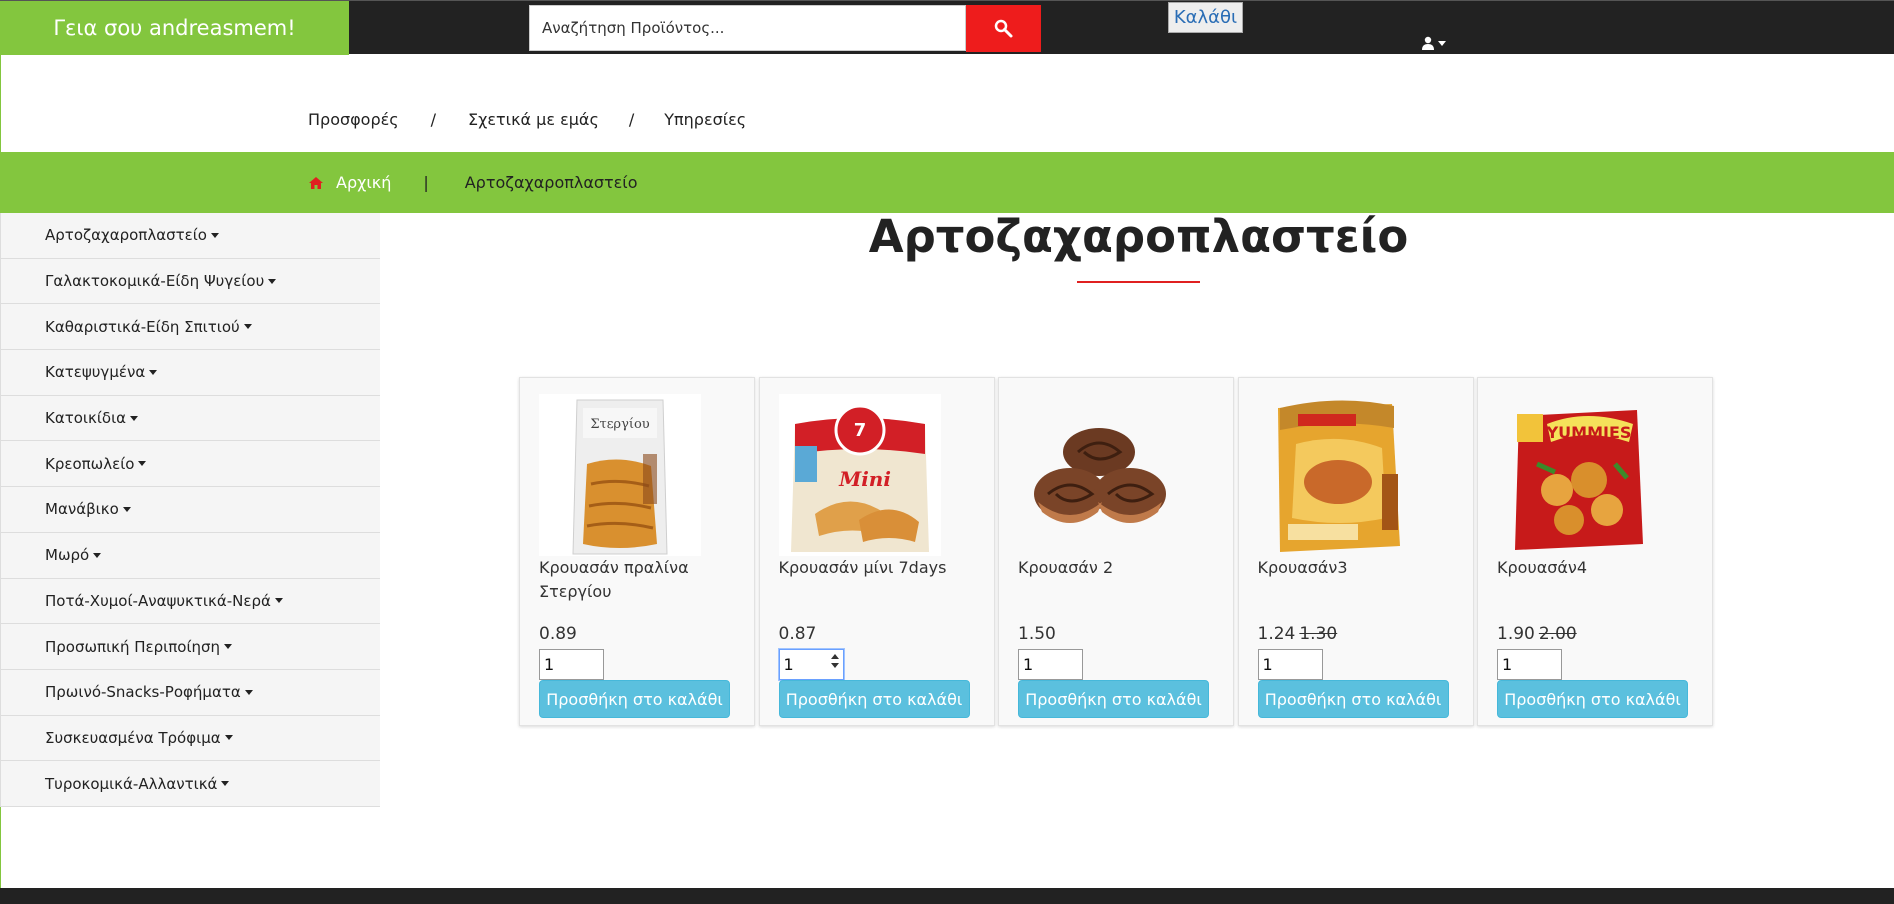 This screenshot has width=1894, height=904. Describe the element at coordinates (1516, 634) in the screenshot. I see `product-price-value: 1.90` at that location.